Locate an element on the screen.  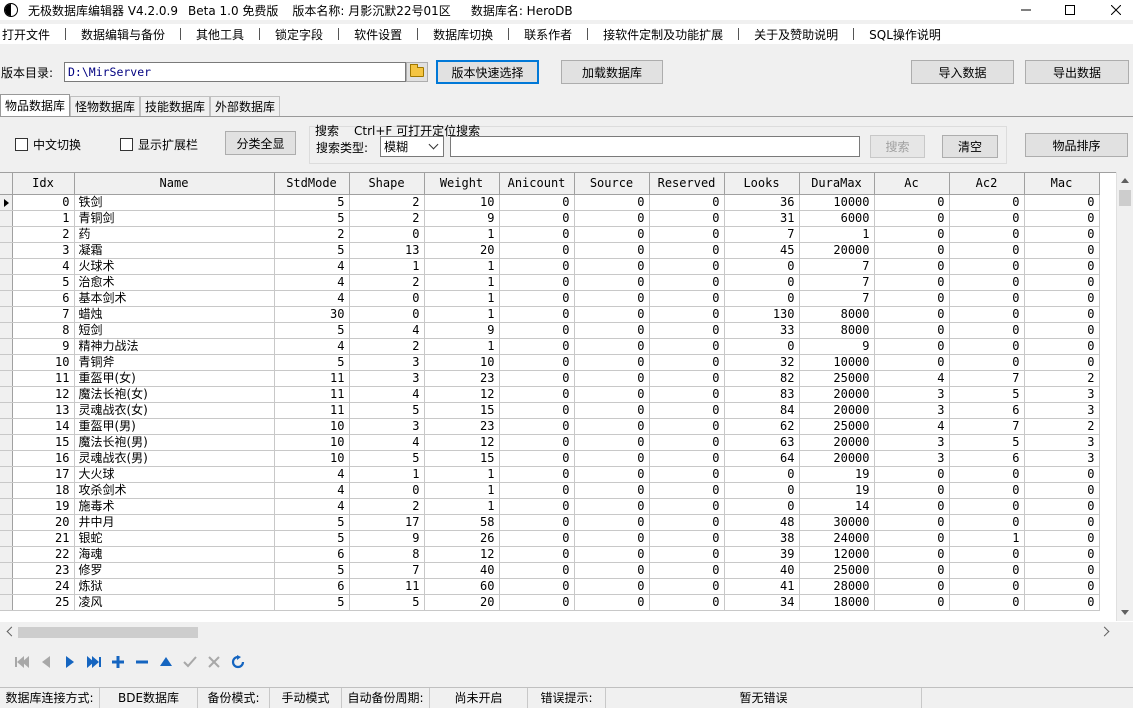
table-cell: 40 is located at coordinates (762, 570).